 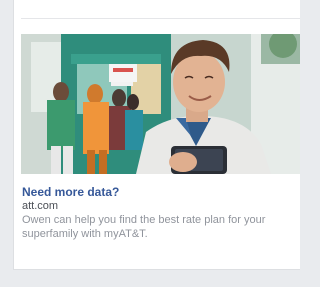 What do you see at coordinates (158, 192) in the screenshot?
I see `ad-title-link: Need more data?` at bounding box center [158, 192].